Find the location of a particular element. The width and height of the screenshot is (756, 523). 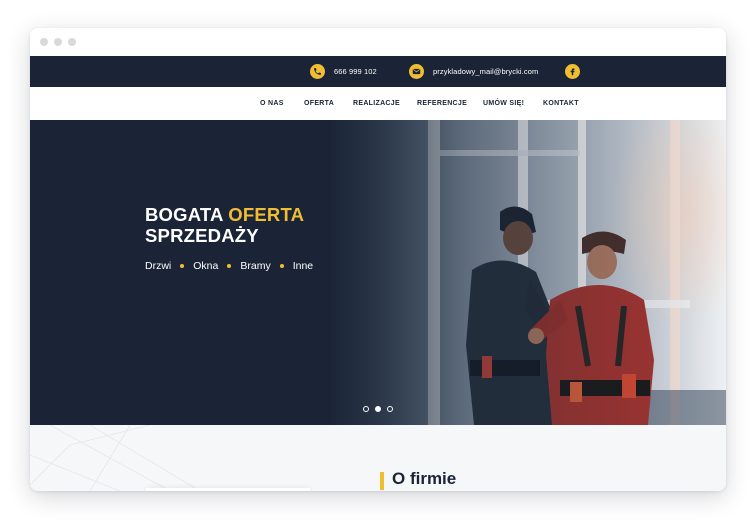

nav-item-umow-sie: UMÓW SIĘ! is located at coordinates (503, 103).